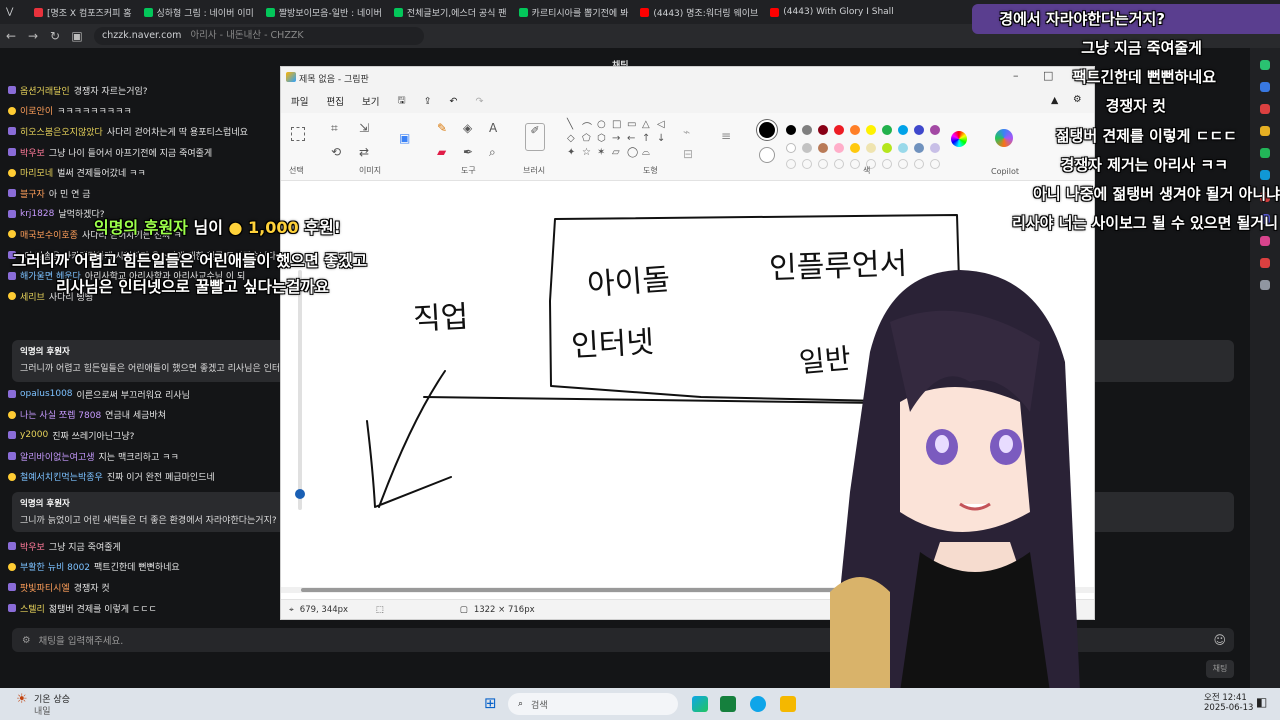 This screenshot has height=720, width=1280. What do you see at coordinates (767, 130) in the screenshot?
I see `primary-color` at bounding box center [767, 130].